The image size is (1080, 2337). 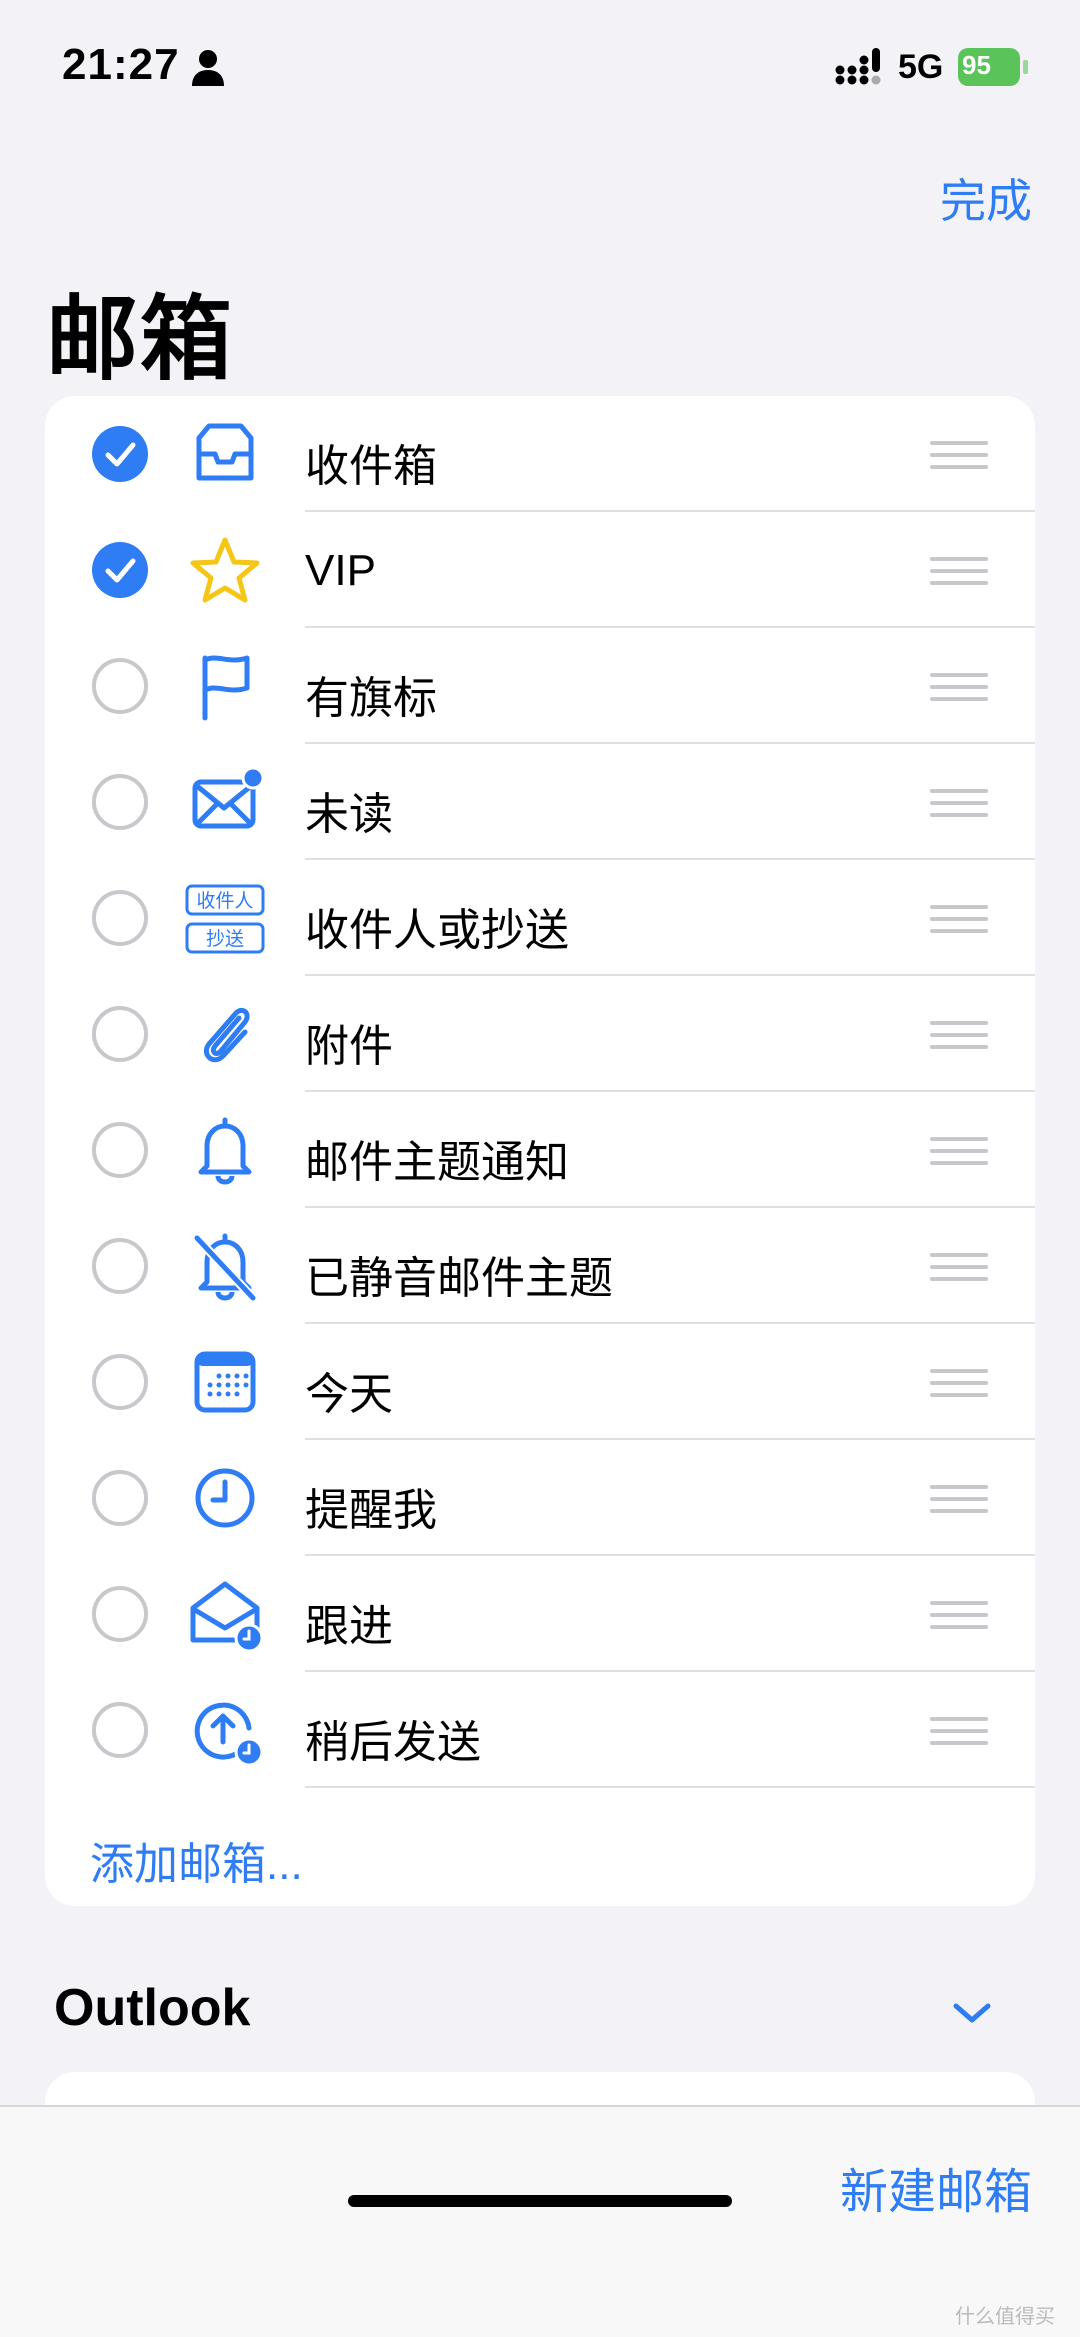 I want to click on mailbox-row-vip: VIP, so click(x=540, y=570).